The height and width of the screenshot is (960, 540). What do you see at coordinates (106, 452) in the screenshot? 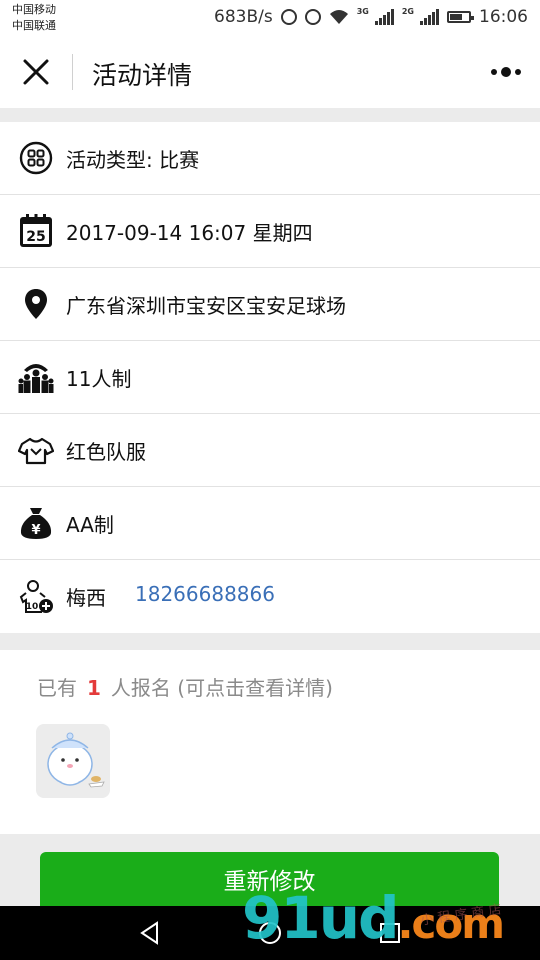
I see `uniform-text: 红色队服` at bounding box center [106, 452].